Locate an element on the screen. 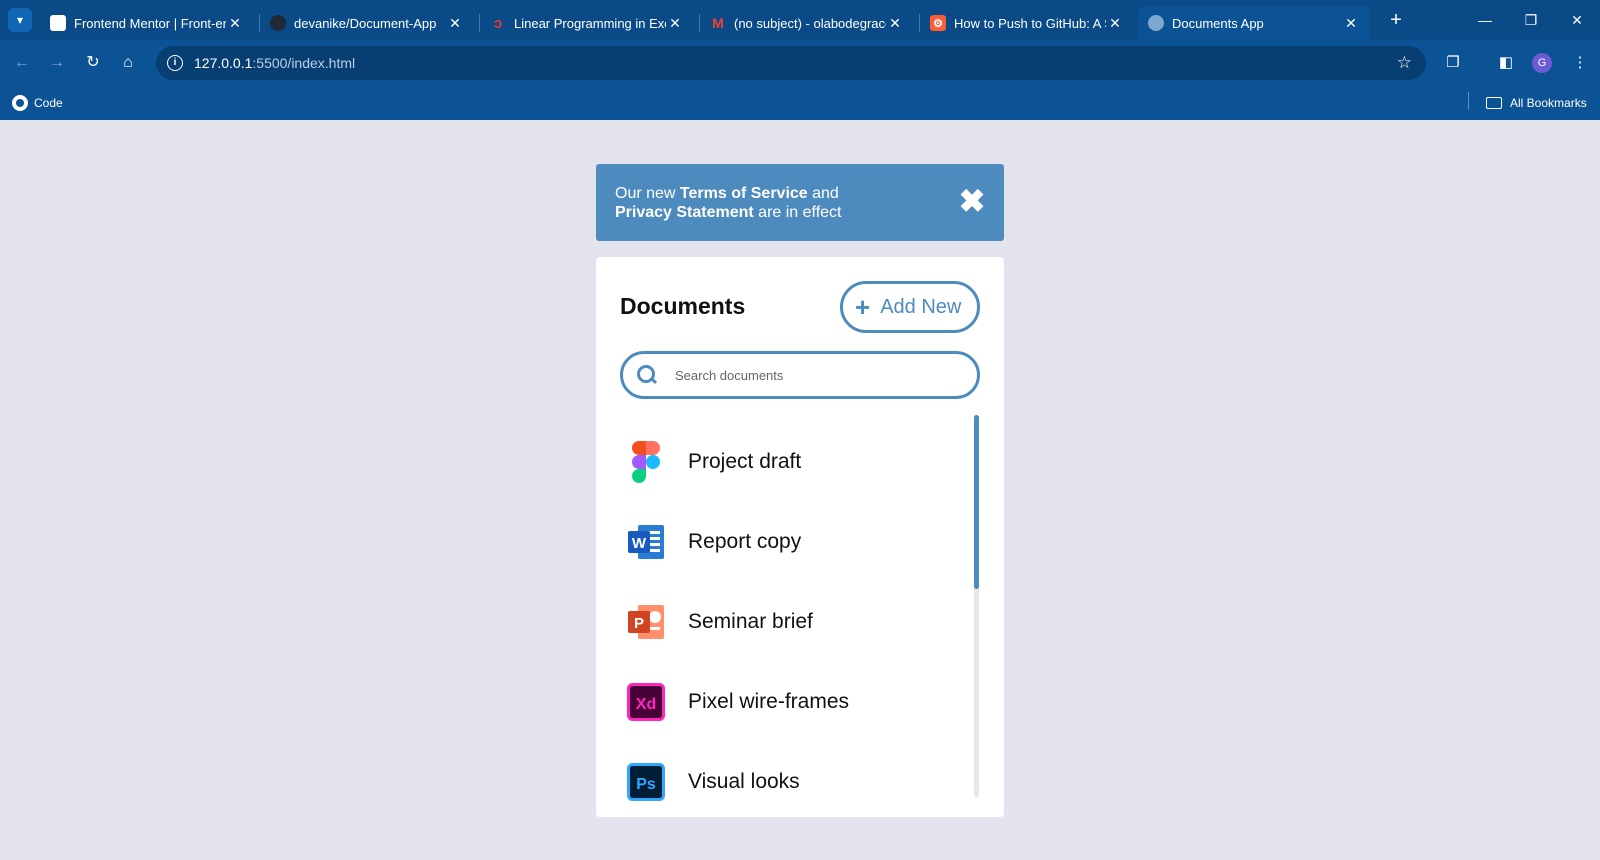 This screenshot has width=1600, height=860. document-name: Visual looks is located at coordinates (744, 781).